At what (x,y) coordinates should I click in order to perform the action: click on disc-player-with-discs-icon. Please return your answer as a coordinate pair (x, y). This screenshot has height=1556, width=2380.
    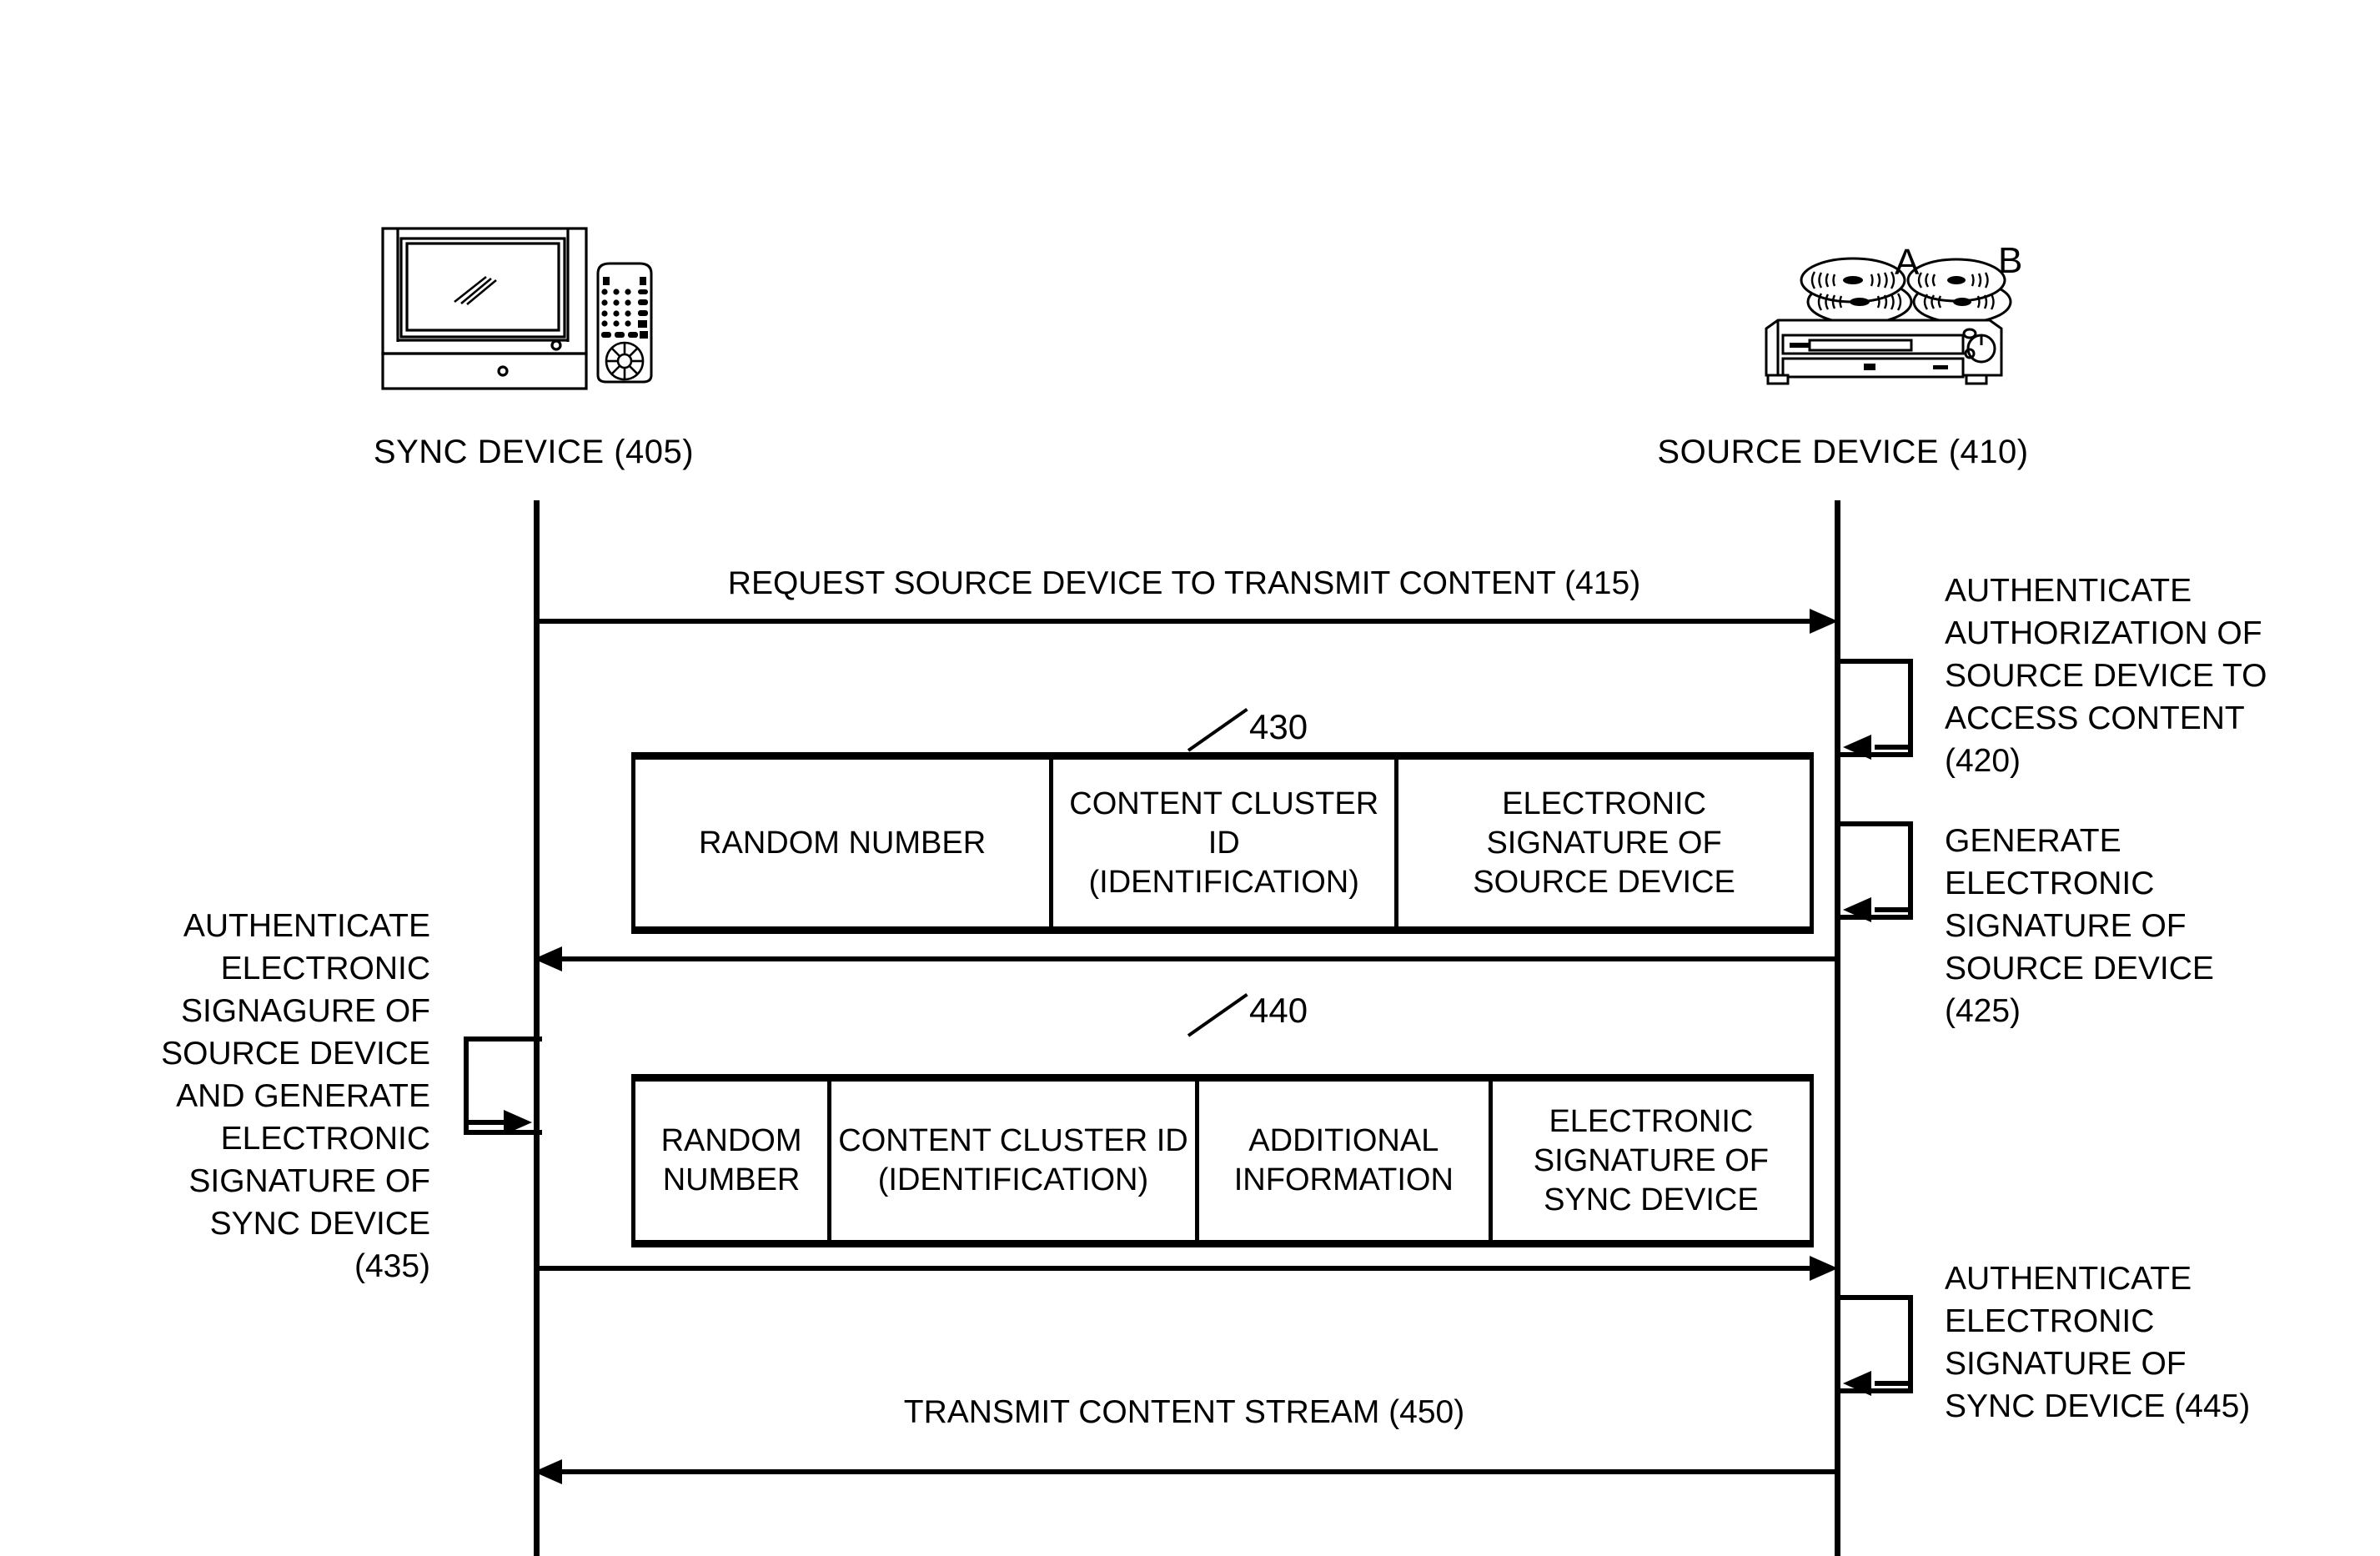
    Looking at the image, I should click on (1893, 321).